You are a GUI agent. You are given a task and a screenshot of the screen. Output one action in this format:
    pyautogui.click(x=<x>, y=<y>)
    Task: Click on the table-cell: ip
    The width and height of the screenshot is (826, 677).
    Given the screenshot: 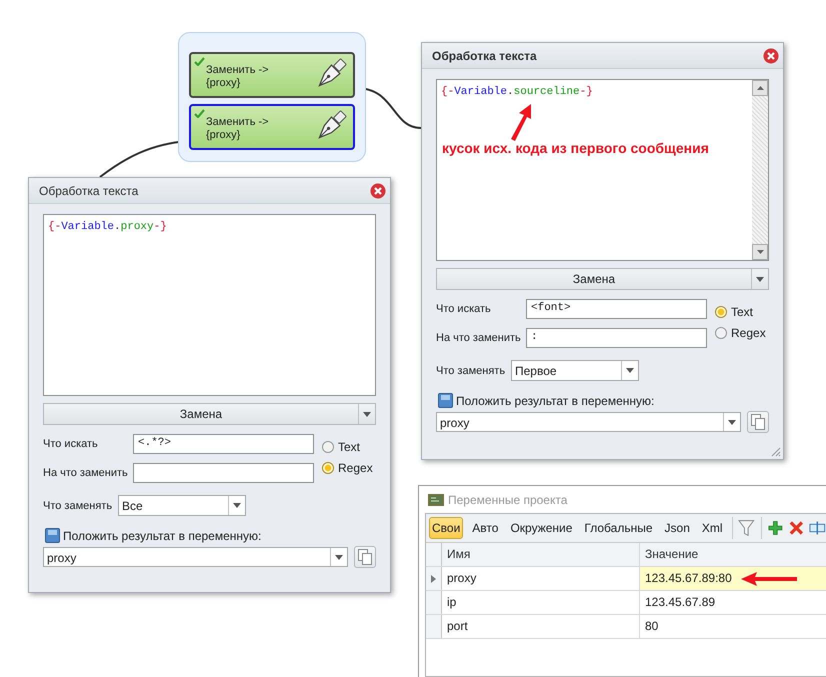 What is the action you would take?
    pyautogui.click(x=541, y=602)
    